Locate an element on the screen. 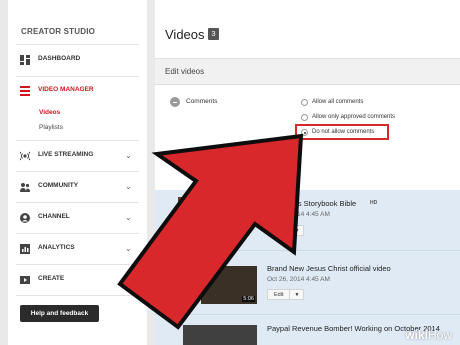 The height and width of the screenshot is (345, 460). collapse-comments-icon is located at coordinates (175, 102).